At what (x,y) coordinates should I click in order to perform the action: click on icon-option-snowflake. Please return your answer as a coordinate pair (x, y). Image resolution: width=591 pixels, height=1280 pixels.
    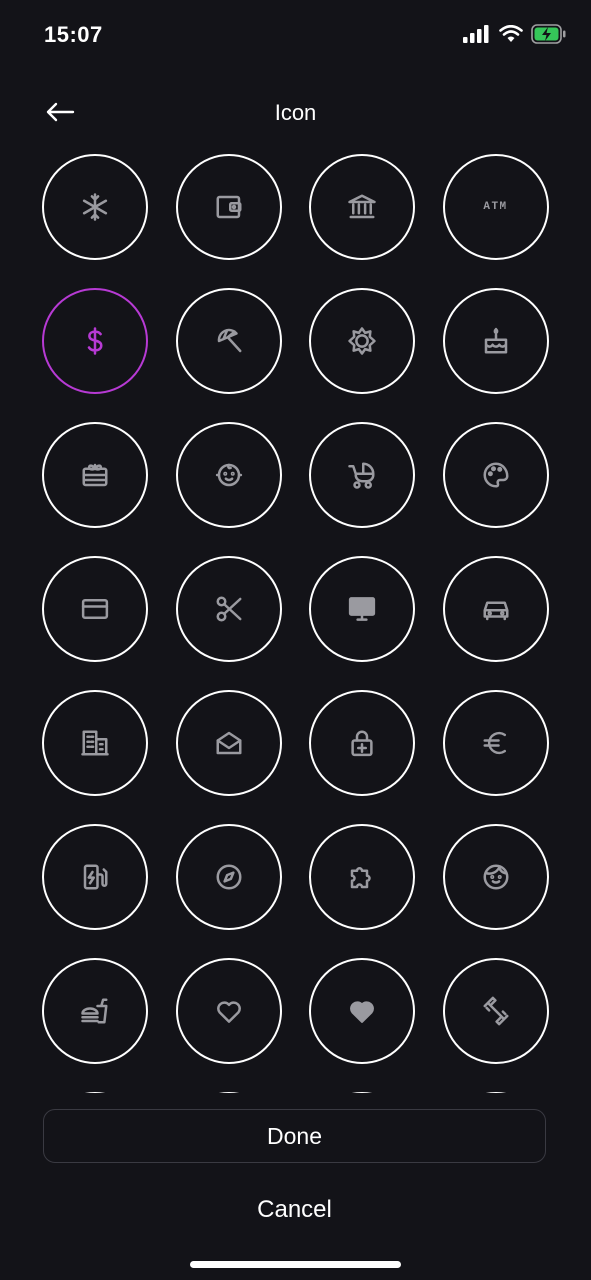
    Looking at the image, I should click on (95, 207).